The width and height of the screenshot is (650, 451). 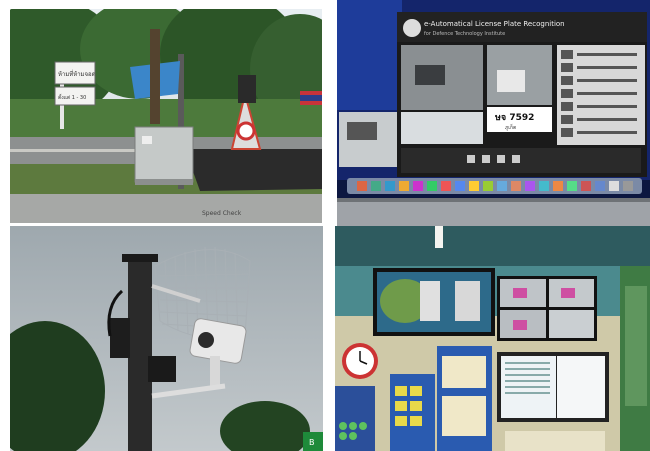 What do you see at coordinates (510, 127) in the screenshot?
I see `plate-province: ภูเก็ต` at bounding box center [510, 127].